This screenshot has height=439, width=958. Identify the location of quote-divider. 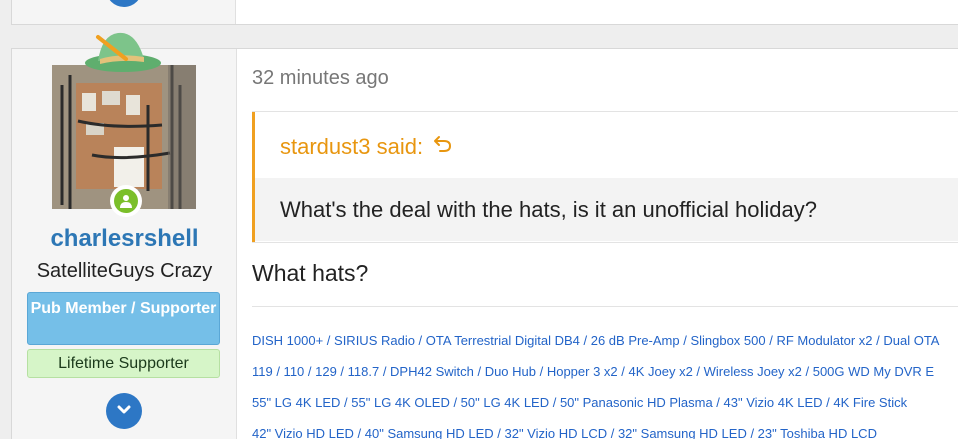
(605, 242).